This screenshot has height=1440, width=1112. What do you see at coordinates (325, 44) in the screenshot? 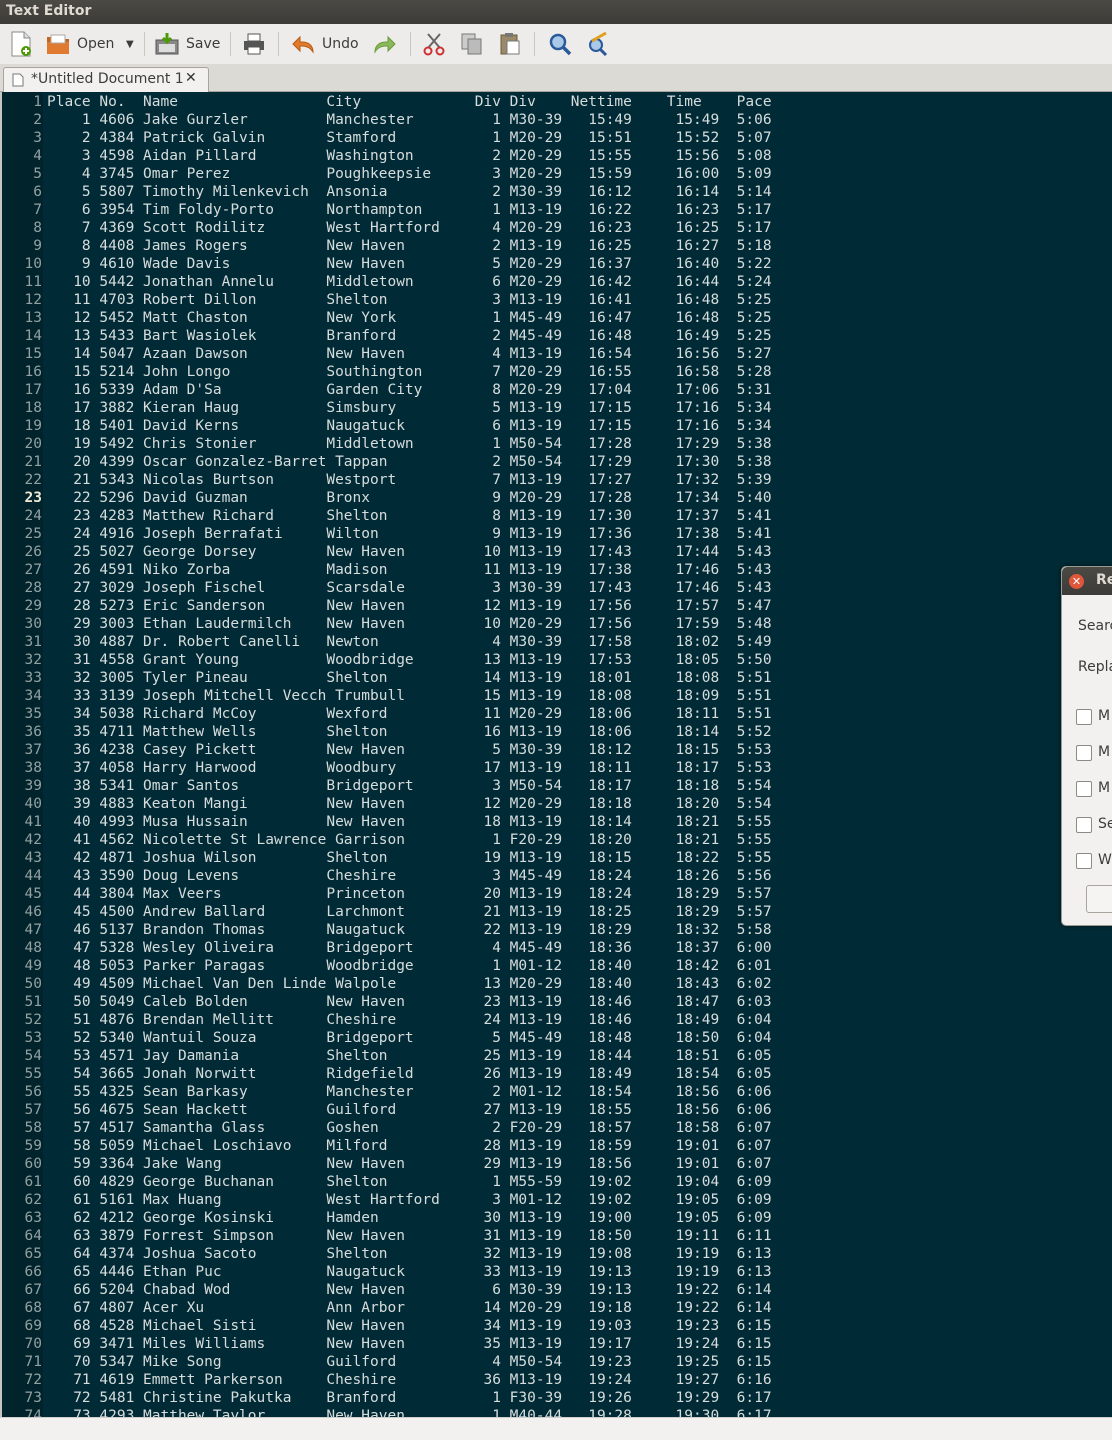
I see `undo-button: Undo` at bounding box center [325, 44].